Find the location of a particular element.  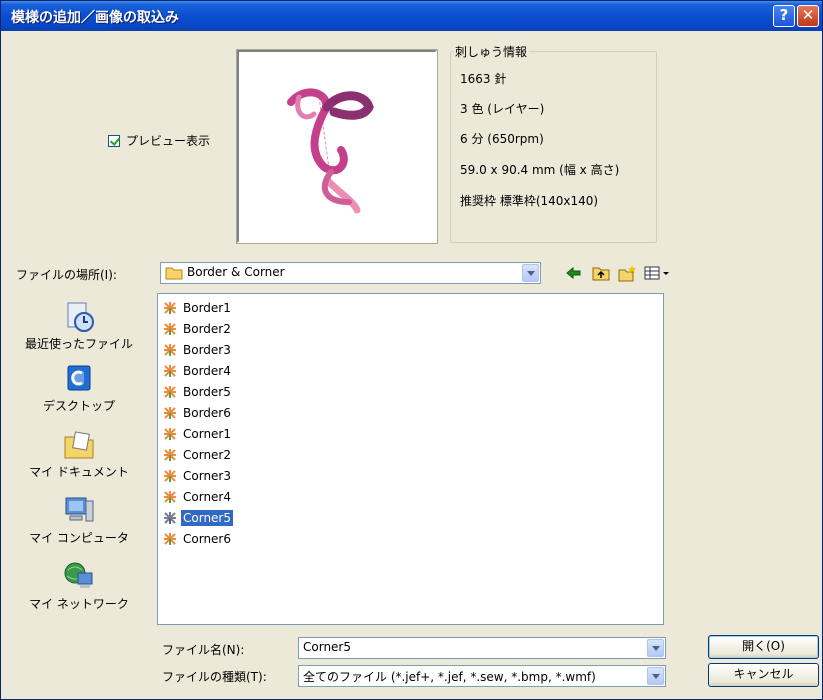

view-menu-icon is located at coordinates (657, 273).